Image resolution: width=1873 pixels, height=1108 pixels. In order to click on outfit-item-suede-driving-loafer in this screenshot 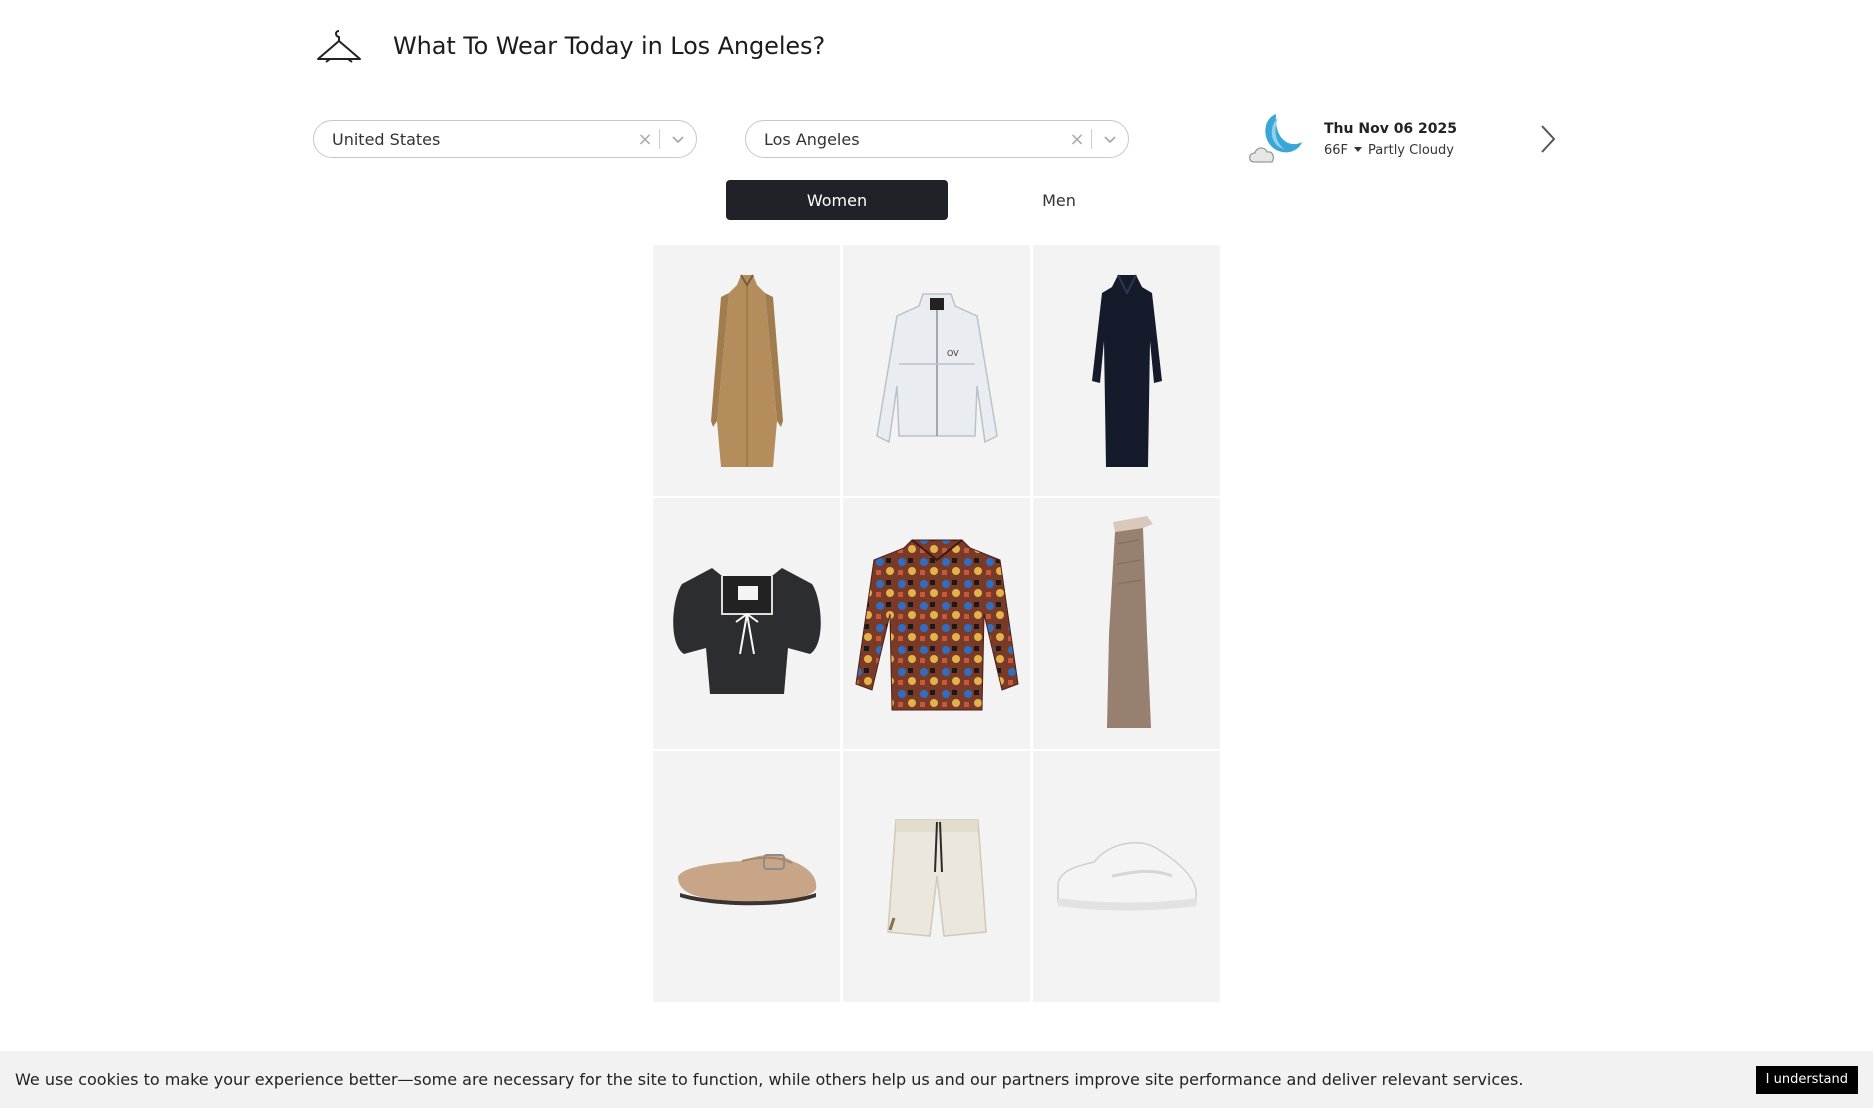, I will do `click(746, 876)`.